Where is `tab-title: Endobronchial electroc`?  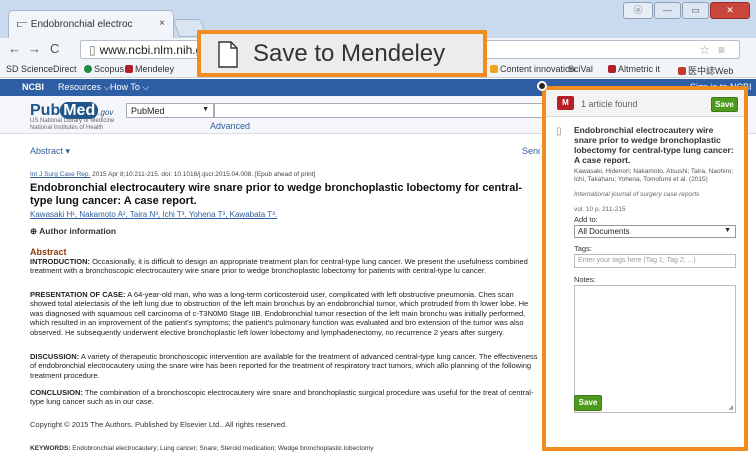
tab-title: Endobronchial electroc is located at coordinates (81, 24).